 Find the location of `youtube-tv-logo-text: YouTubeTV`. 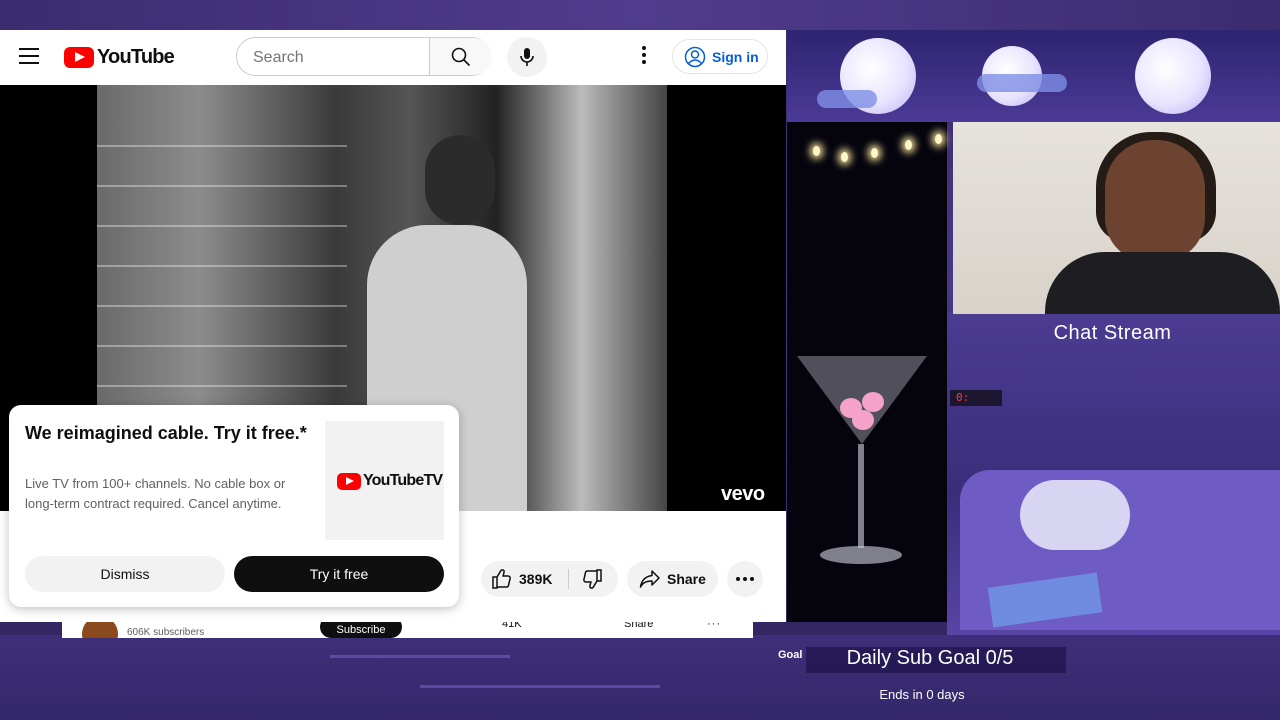

youtube-tv-logo-text: YouTubeTV is located at coordinates (403, 480).